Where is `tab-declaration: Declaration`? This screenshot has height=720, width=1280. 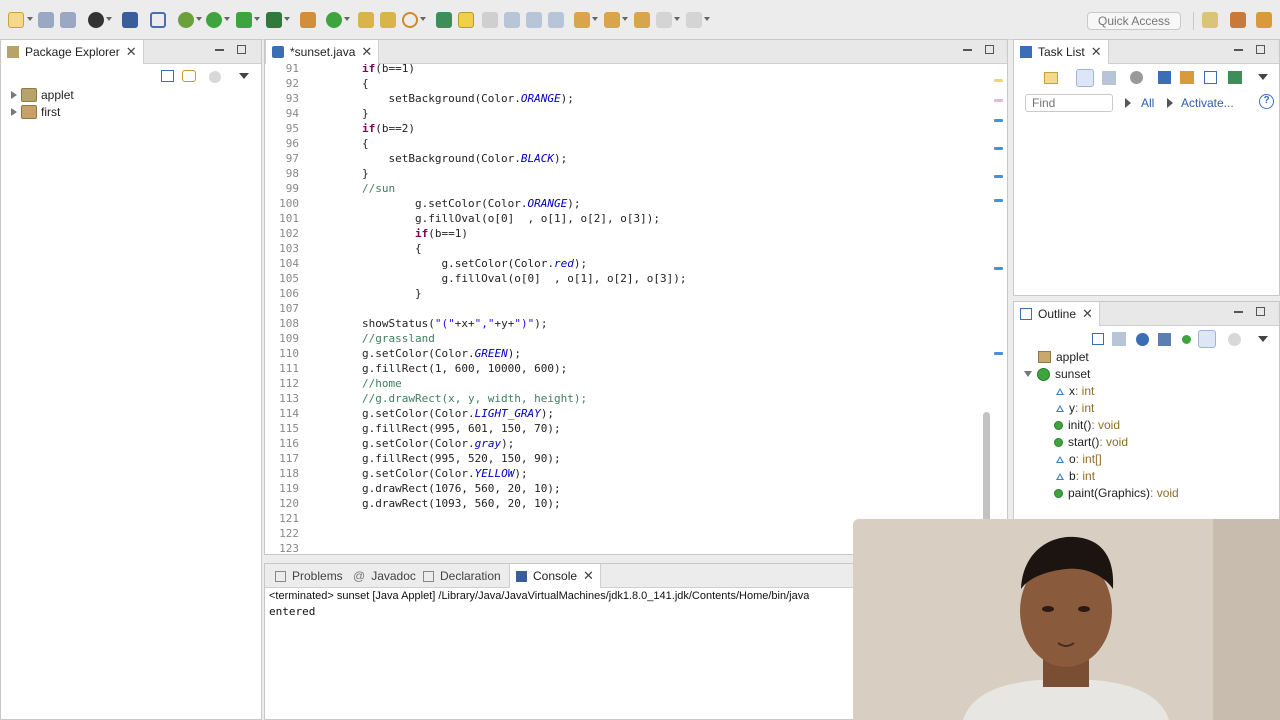 tab-declaration: Declaration is located at coordinates (462, 576).